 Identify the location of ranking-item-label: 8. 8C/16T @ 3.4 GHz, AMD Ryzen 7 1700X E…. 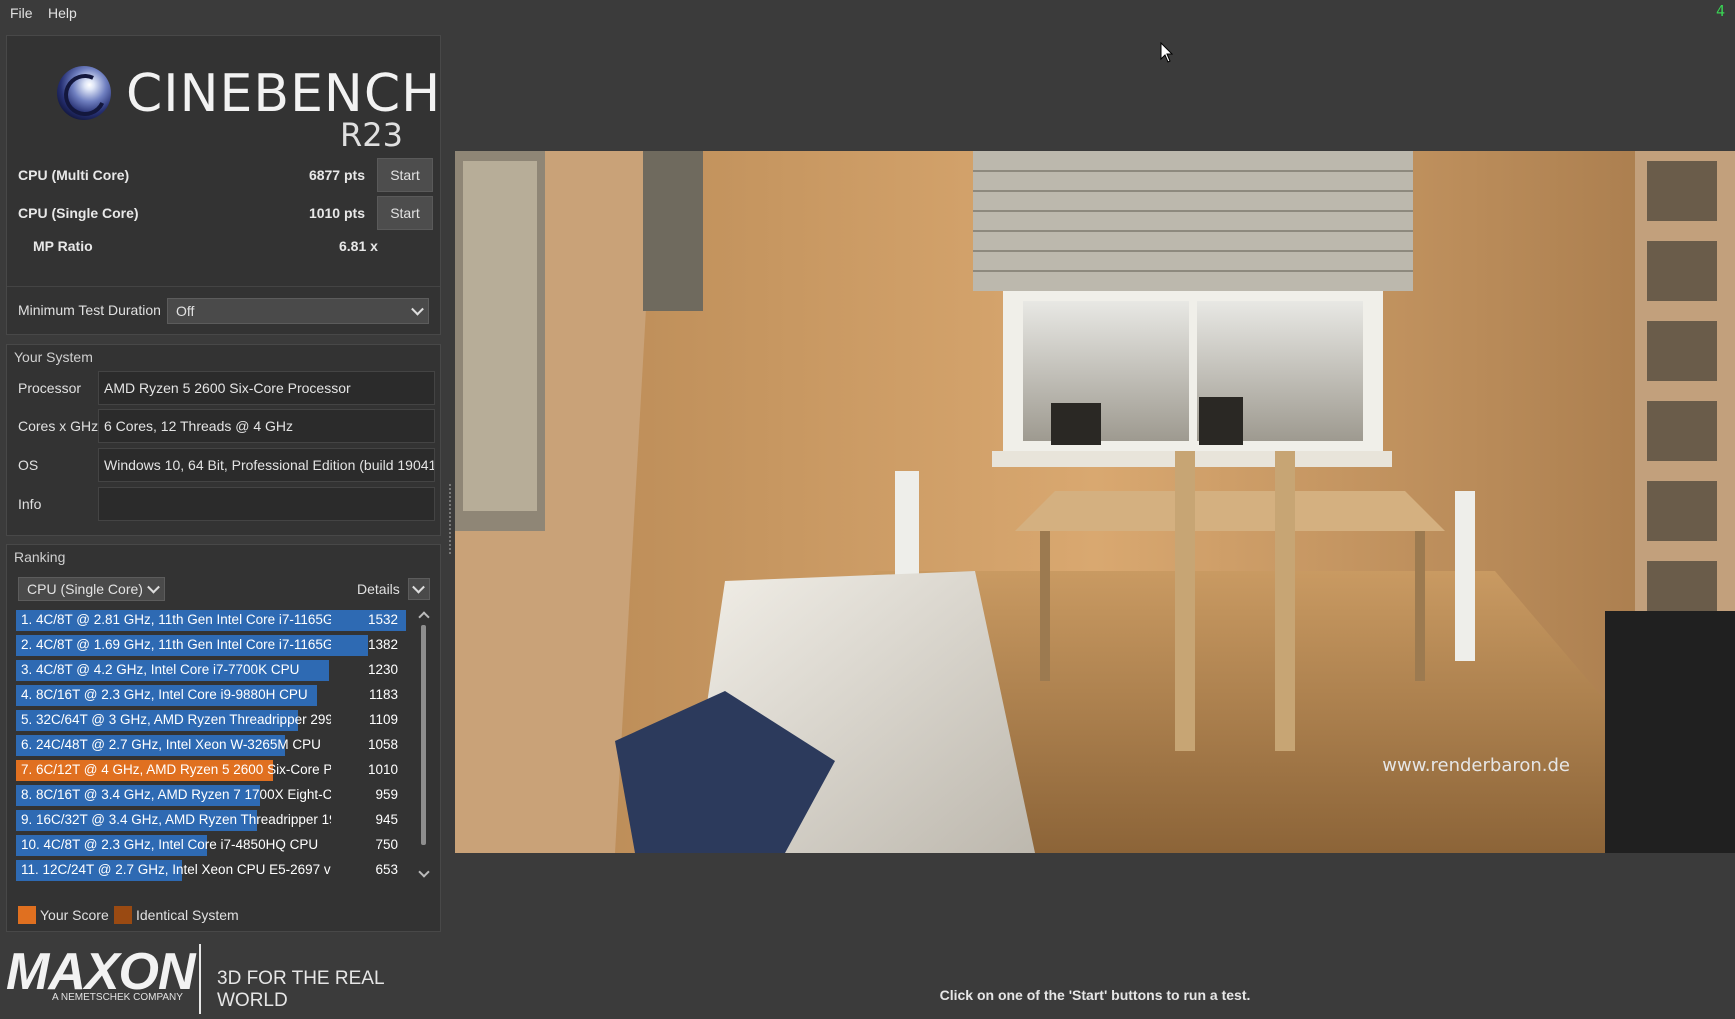
(176, 794).